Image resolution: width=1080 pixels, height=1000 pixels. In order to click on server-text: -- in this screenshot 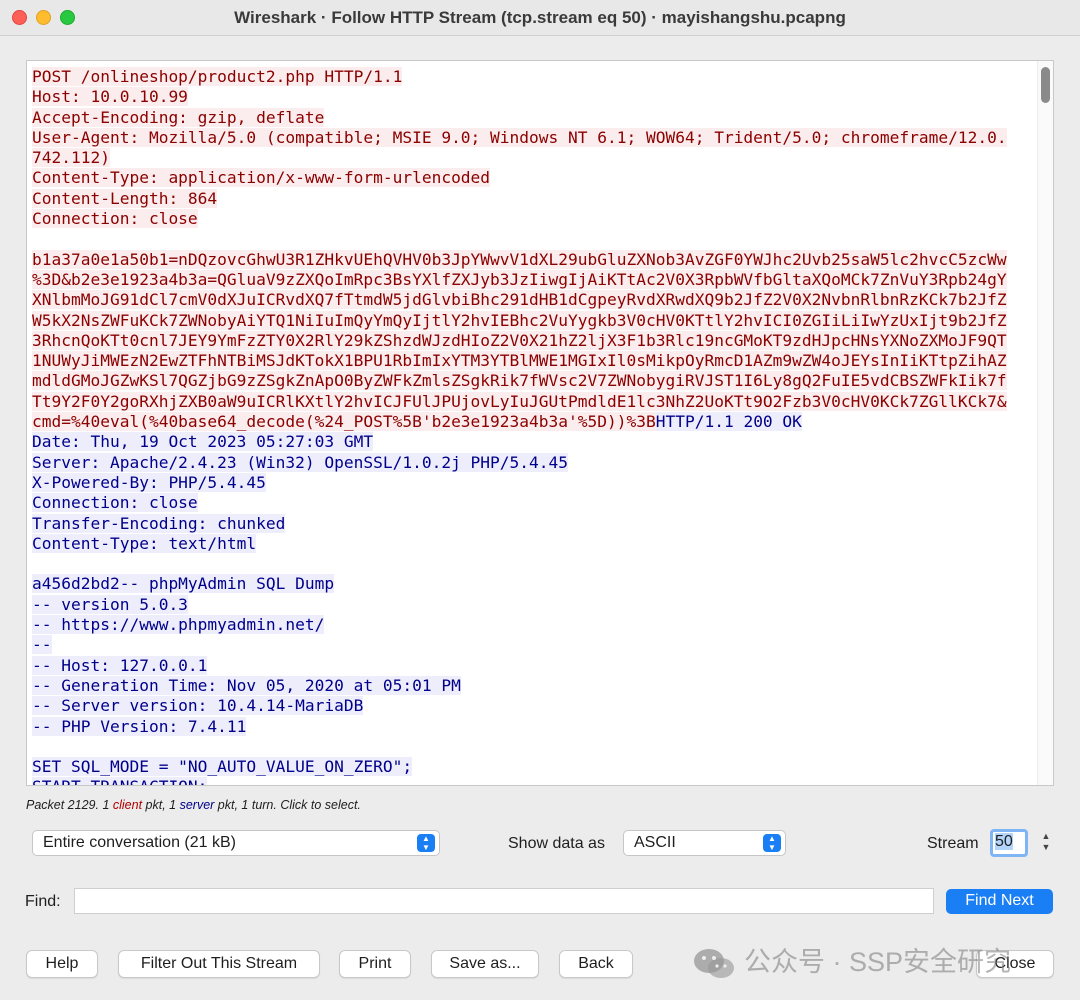, I will do `click(42, 645)`.